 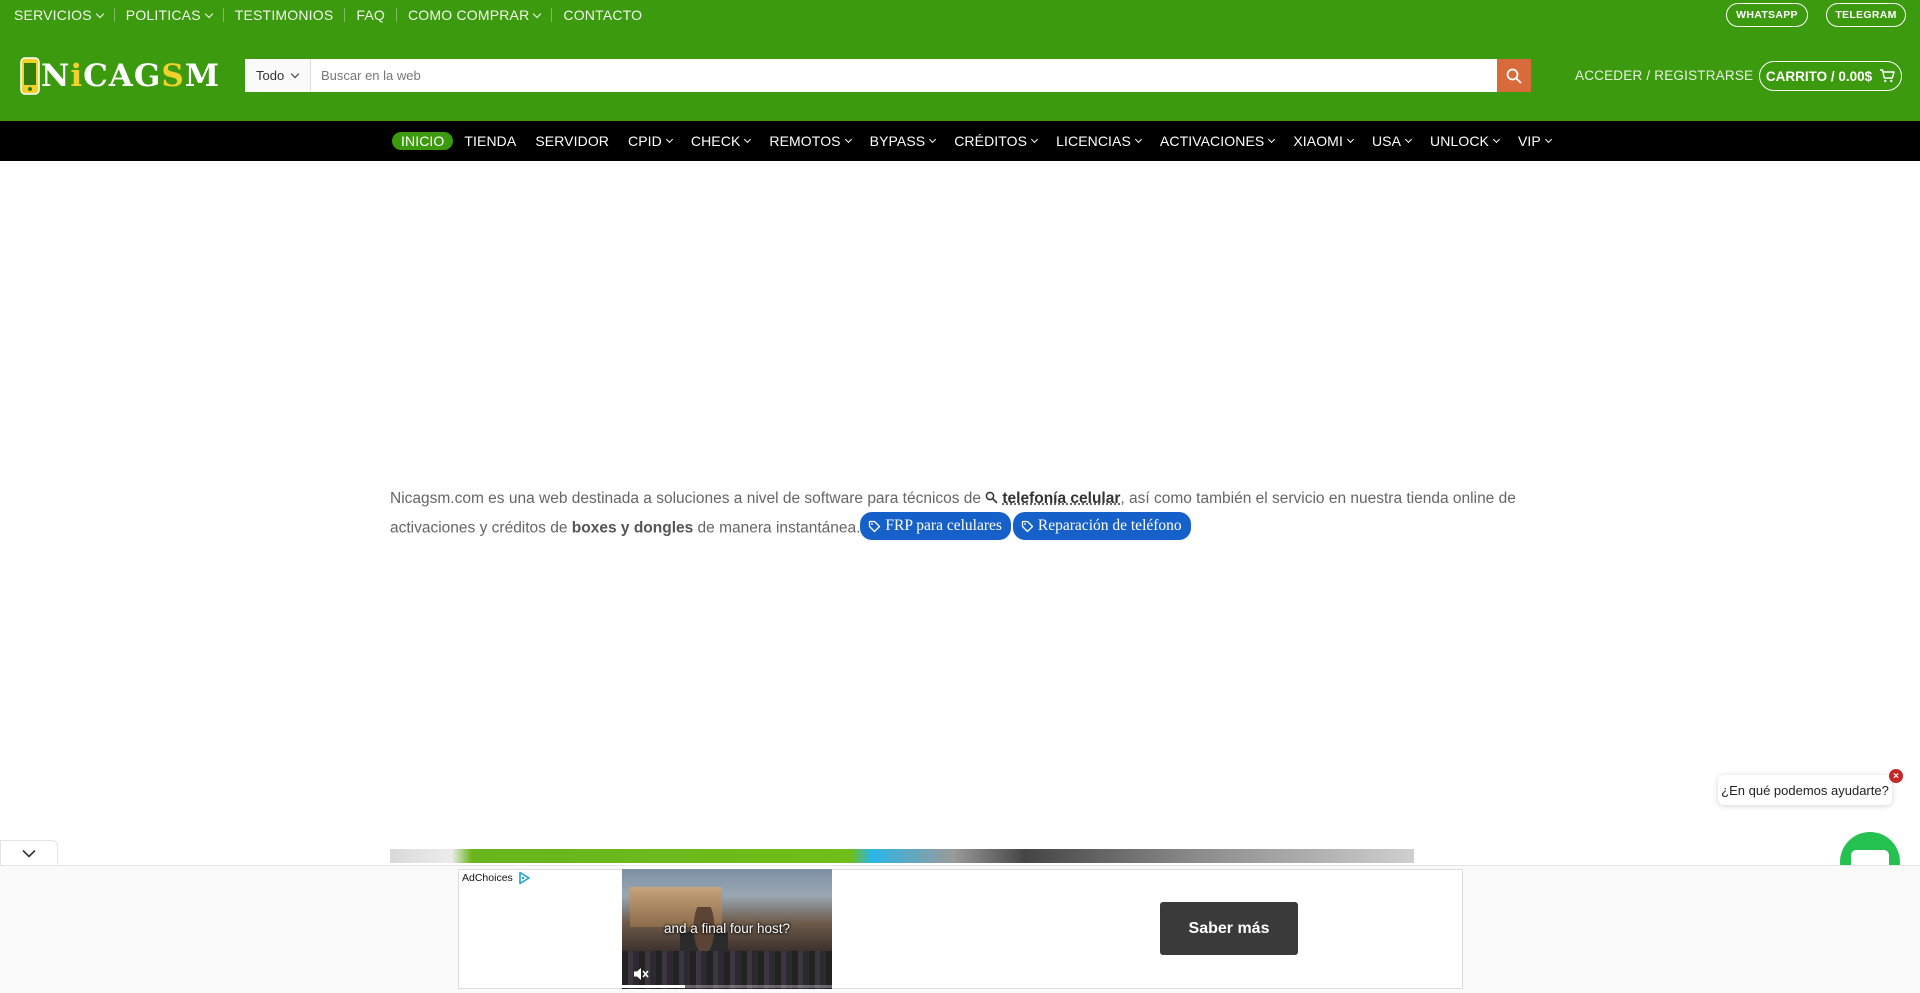 What do you see at coordinates (653, 986) in the screenshot?
I see `video-progress-fill` at bounding box center [653, 986].